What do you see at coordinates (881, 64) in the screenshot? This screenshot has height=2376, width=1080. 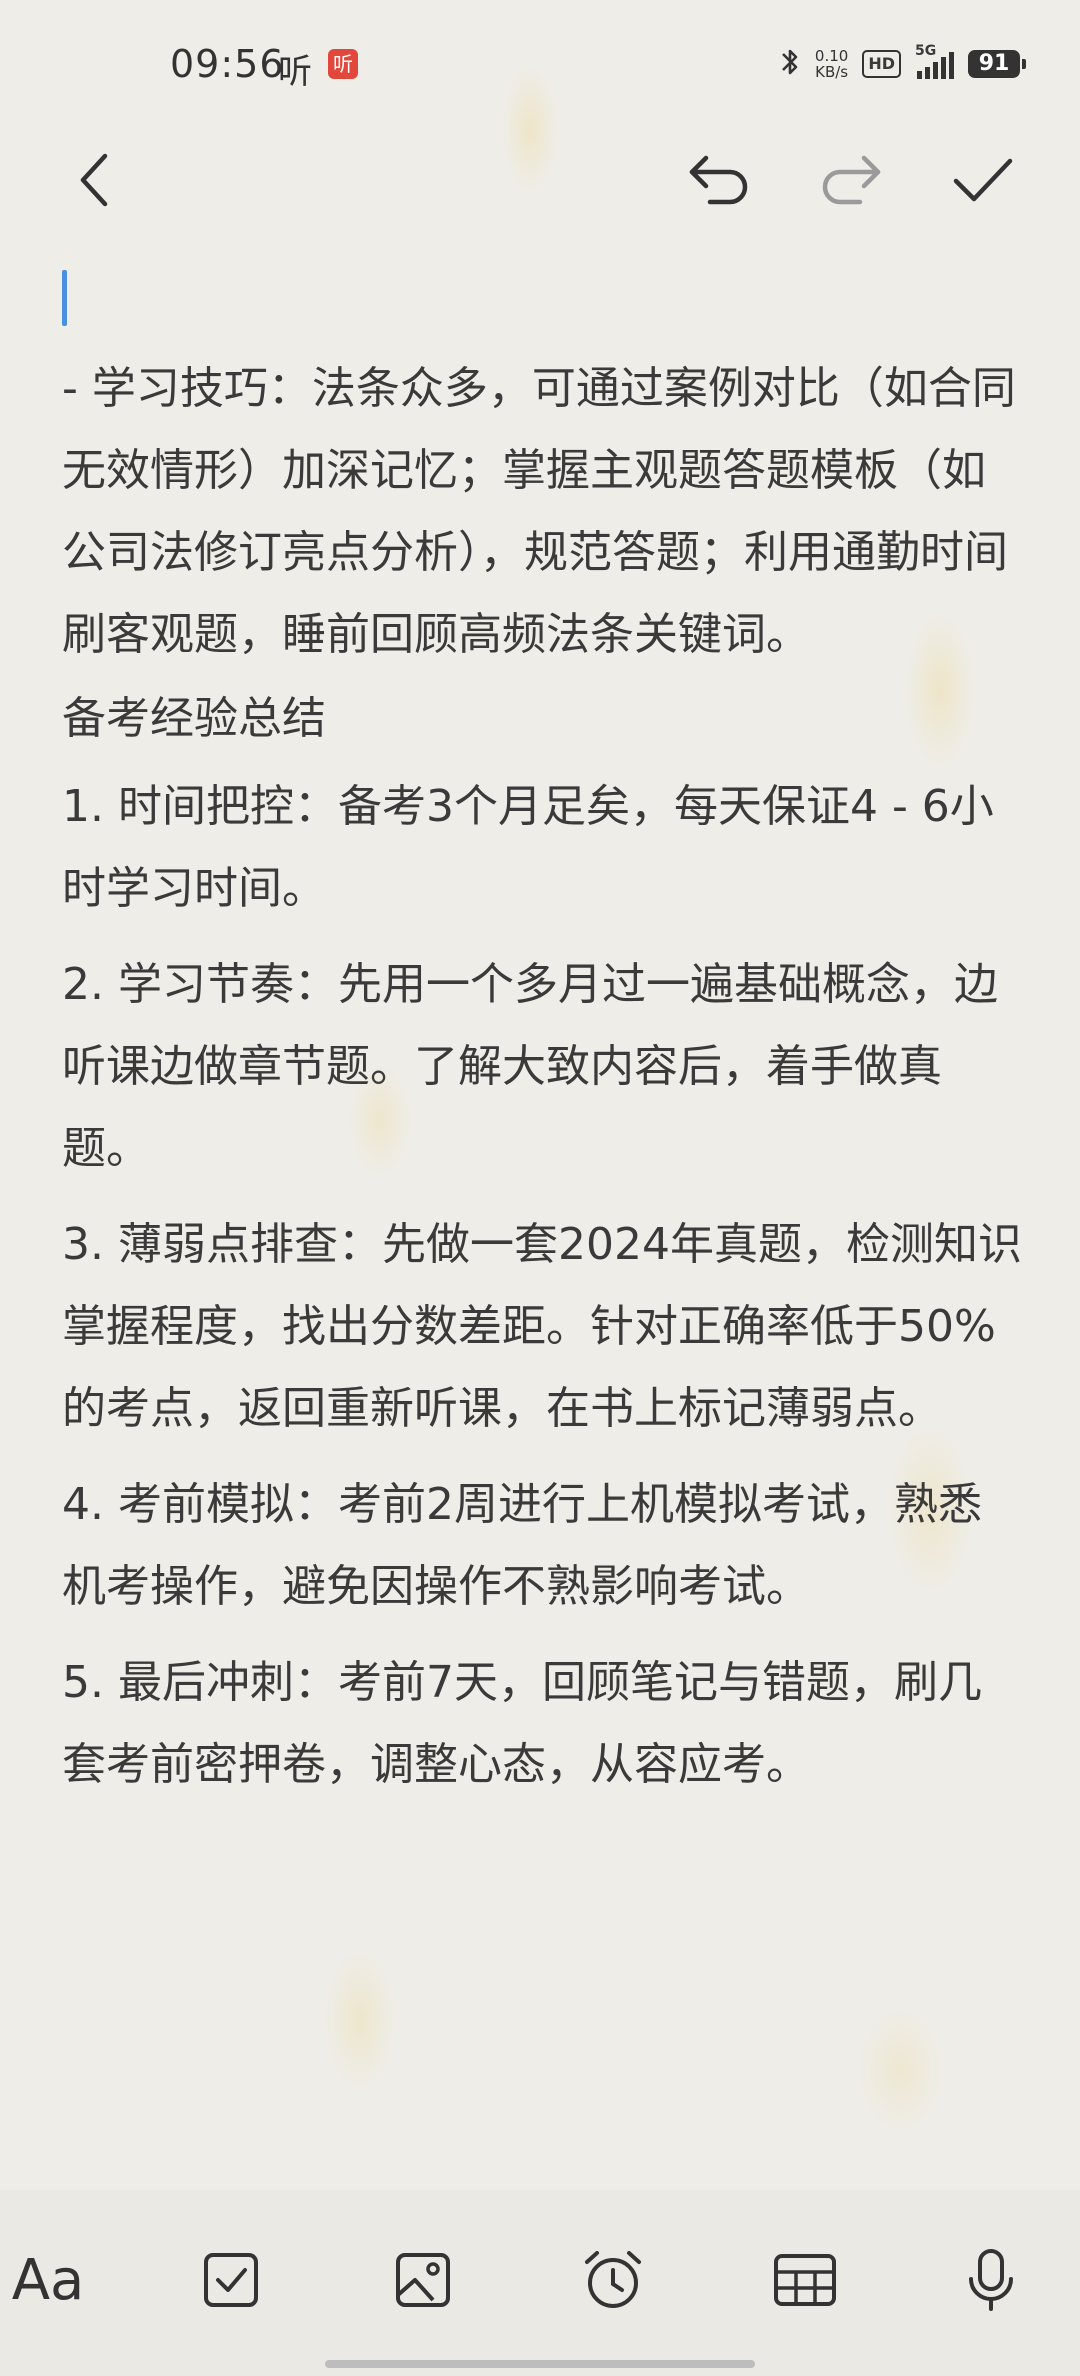 I see `hd-badge: HD` at bounding box center [881, 64].